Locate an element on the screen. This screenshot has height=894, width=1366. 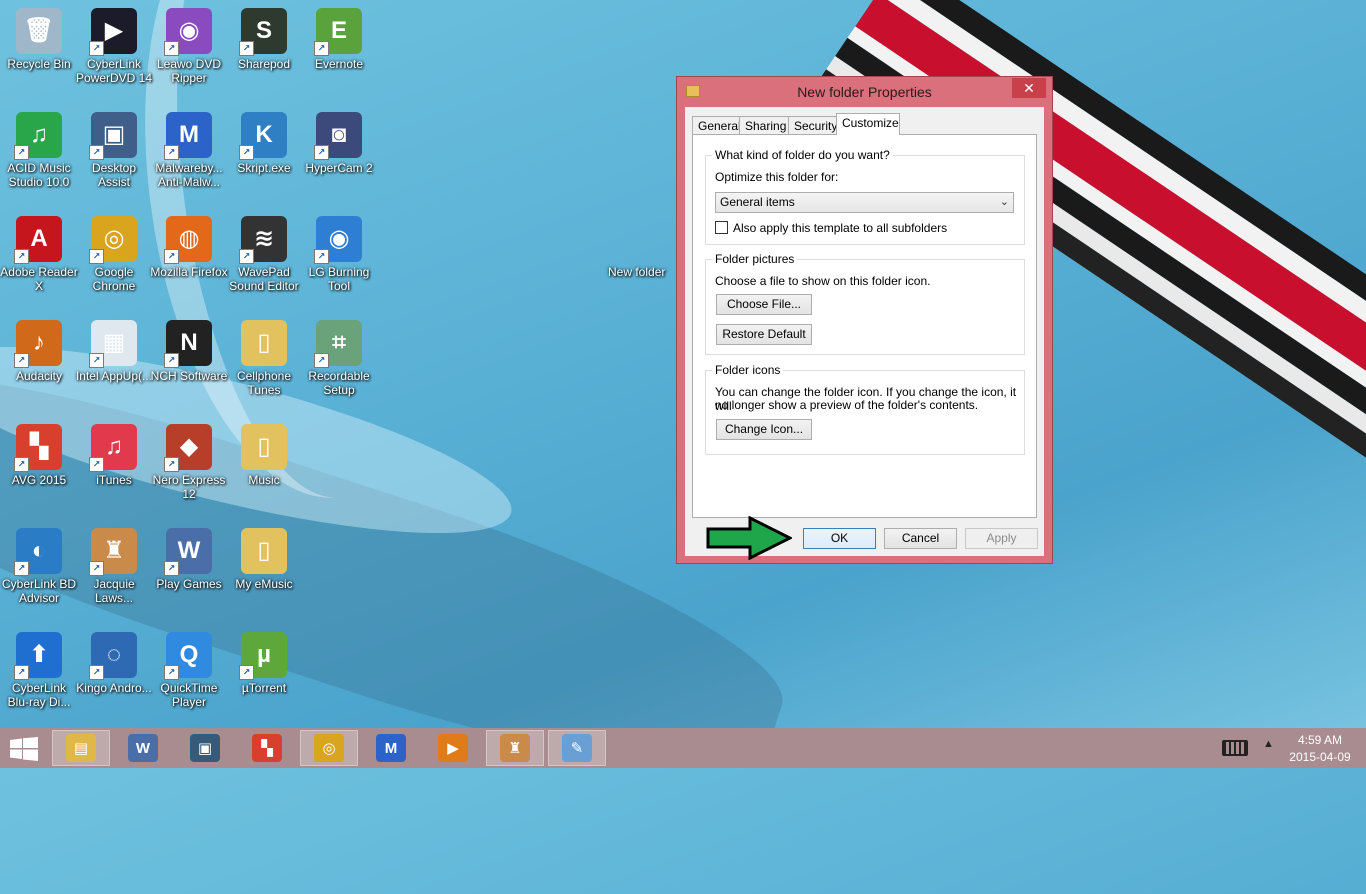
desktop-shortcut: ◙ ↗ HyperCam 2 is located at coordinates (339, 143).